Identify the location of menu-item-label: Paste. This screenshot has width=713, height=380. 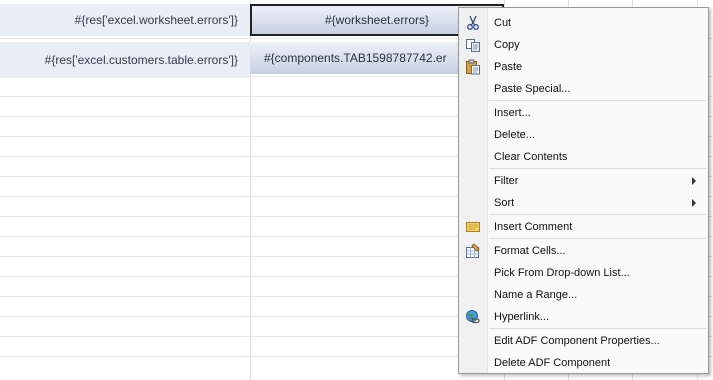
(508, 67).